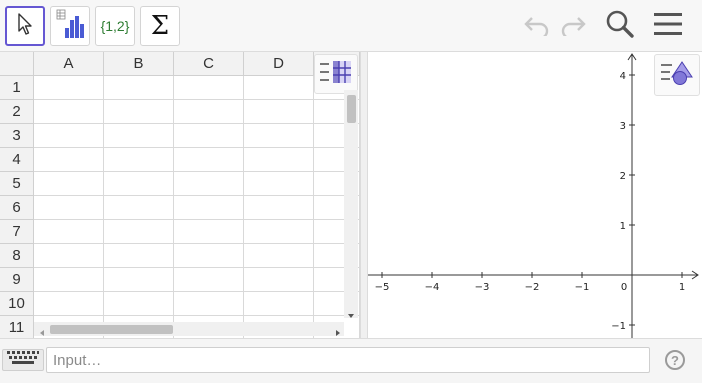 The height and width of the screenshot is (383, 702). What do you see at coordinates (351, 204) in the screenshot?
I see `vertical-scrollbar` at bounding box center [351, 204].